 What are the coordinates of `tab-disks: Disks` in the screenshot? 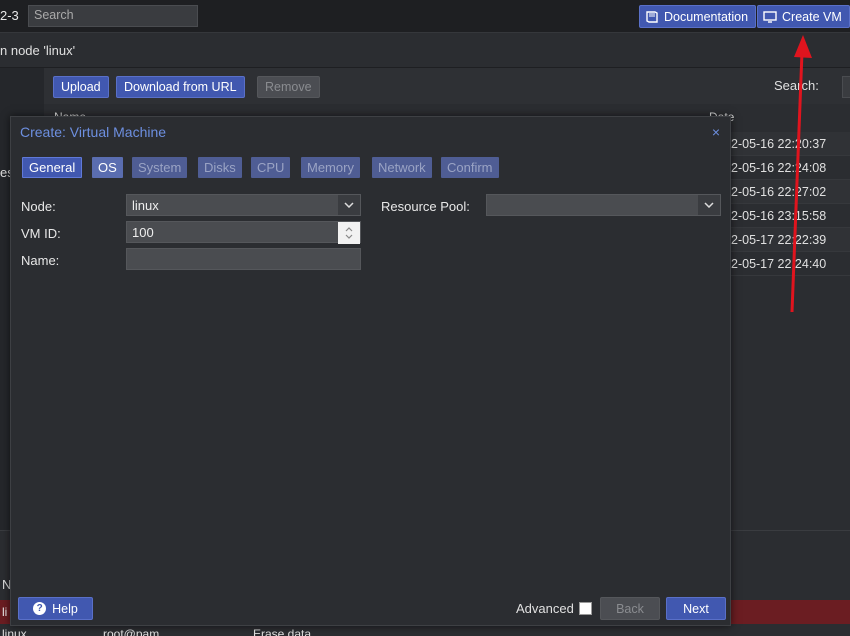 It's located at (220, 167).